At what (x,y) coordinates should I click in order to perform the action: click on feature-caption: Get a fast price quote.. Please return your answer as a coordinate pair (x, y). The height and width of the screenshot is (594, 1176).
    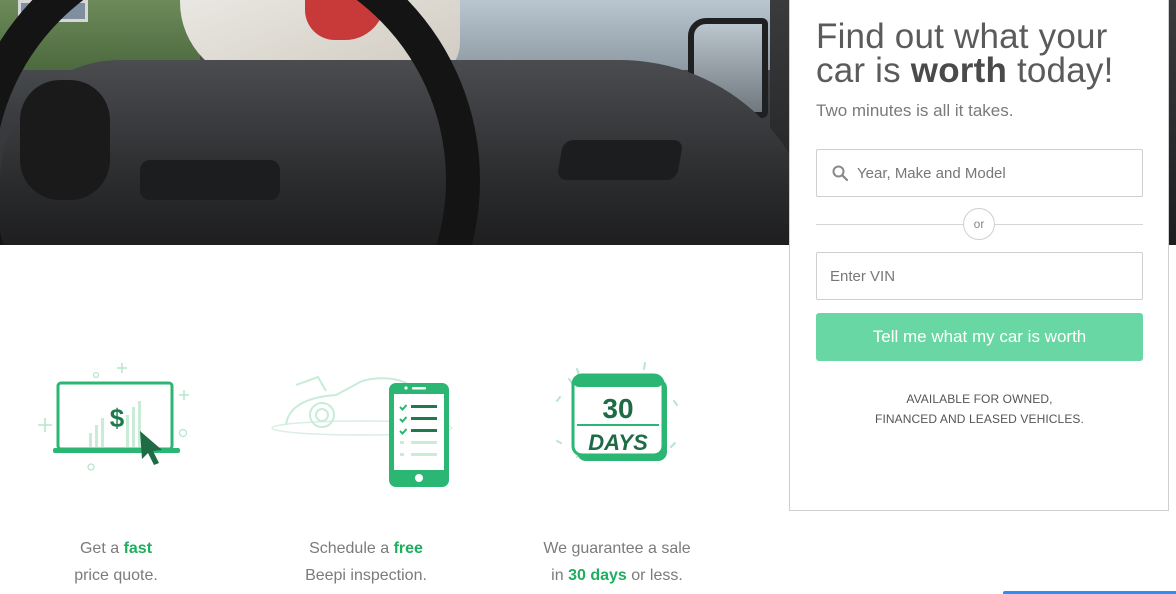
    Looking at the image, I should click on (116, 562).